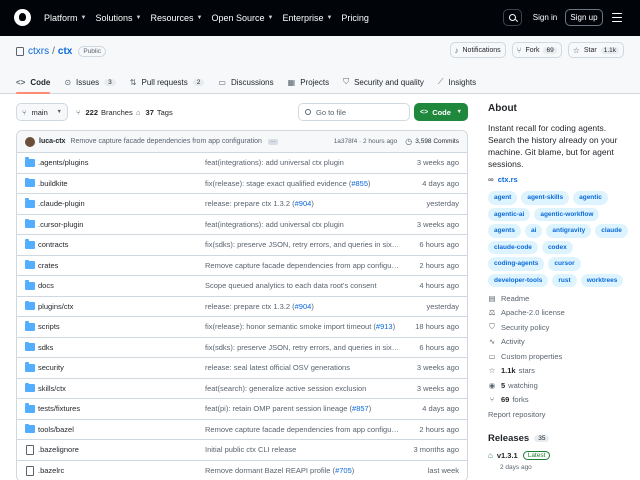 The height and width of the screenshot is (480, 640). I want to click on repo-name-link: ctx, so click(65, 51).